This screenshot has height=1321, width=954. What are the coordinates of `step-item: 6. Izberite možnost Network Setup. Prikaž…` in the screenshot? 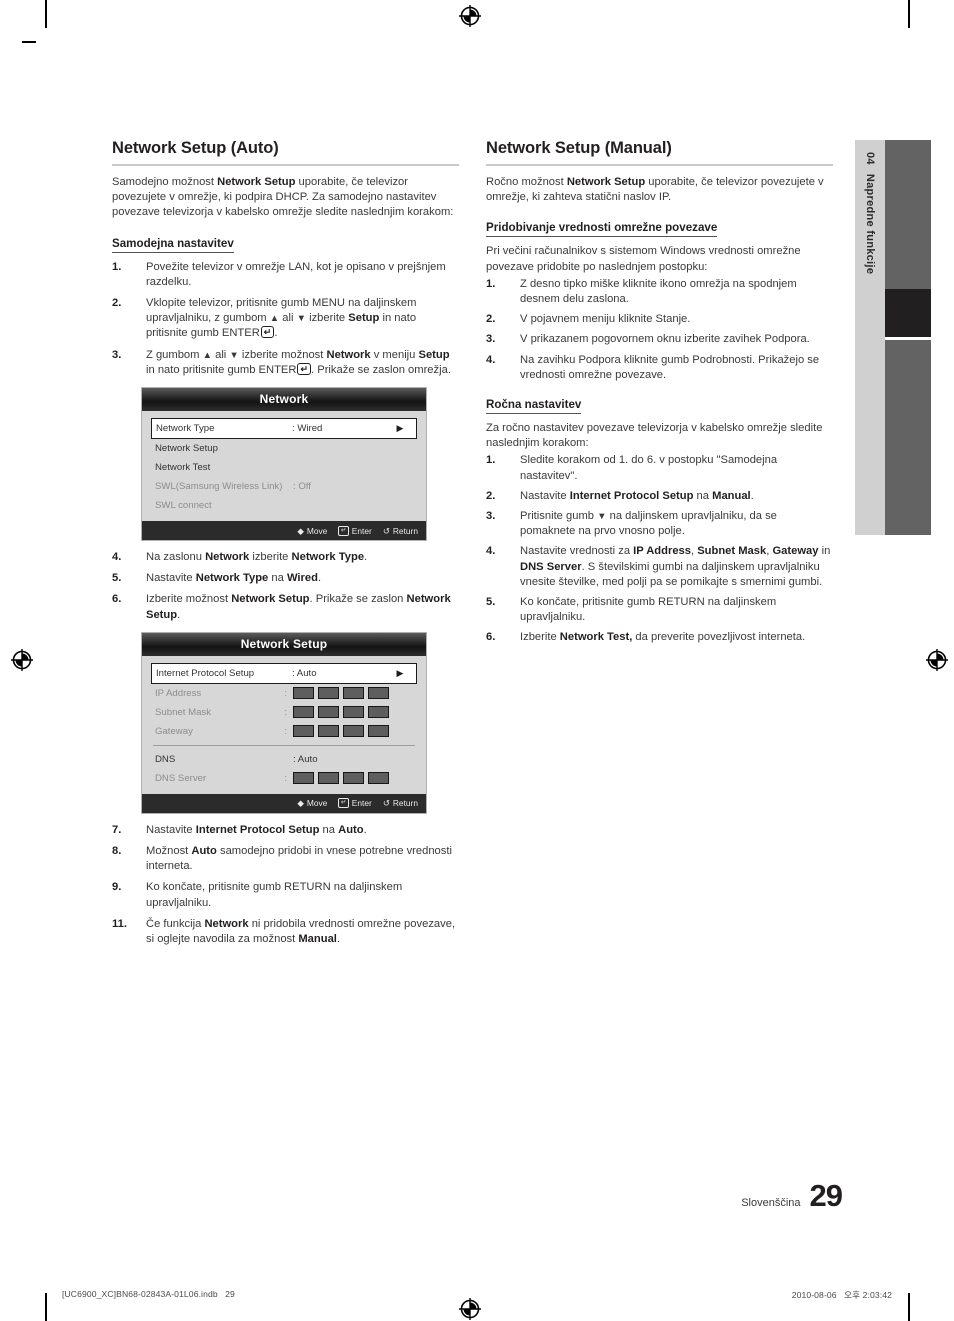 It's located at (285, 607).